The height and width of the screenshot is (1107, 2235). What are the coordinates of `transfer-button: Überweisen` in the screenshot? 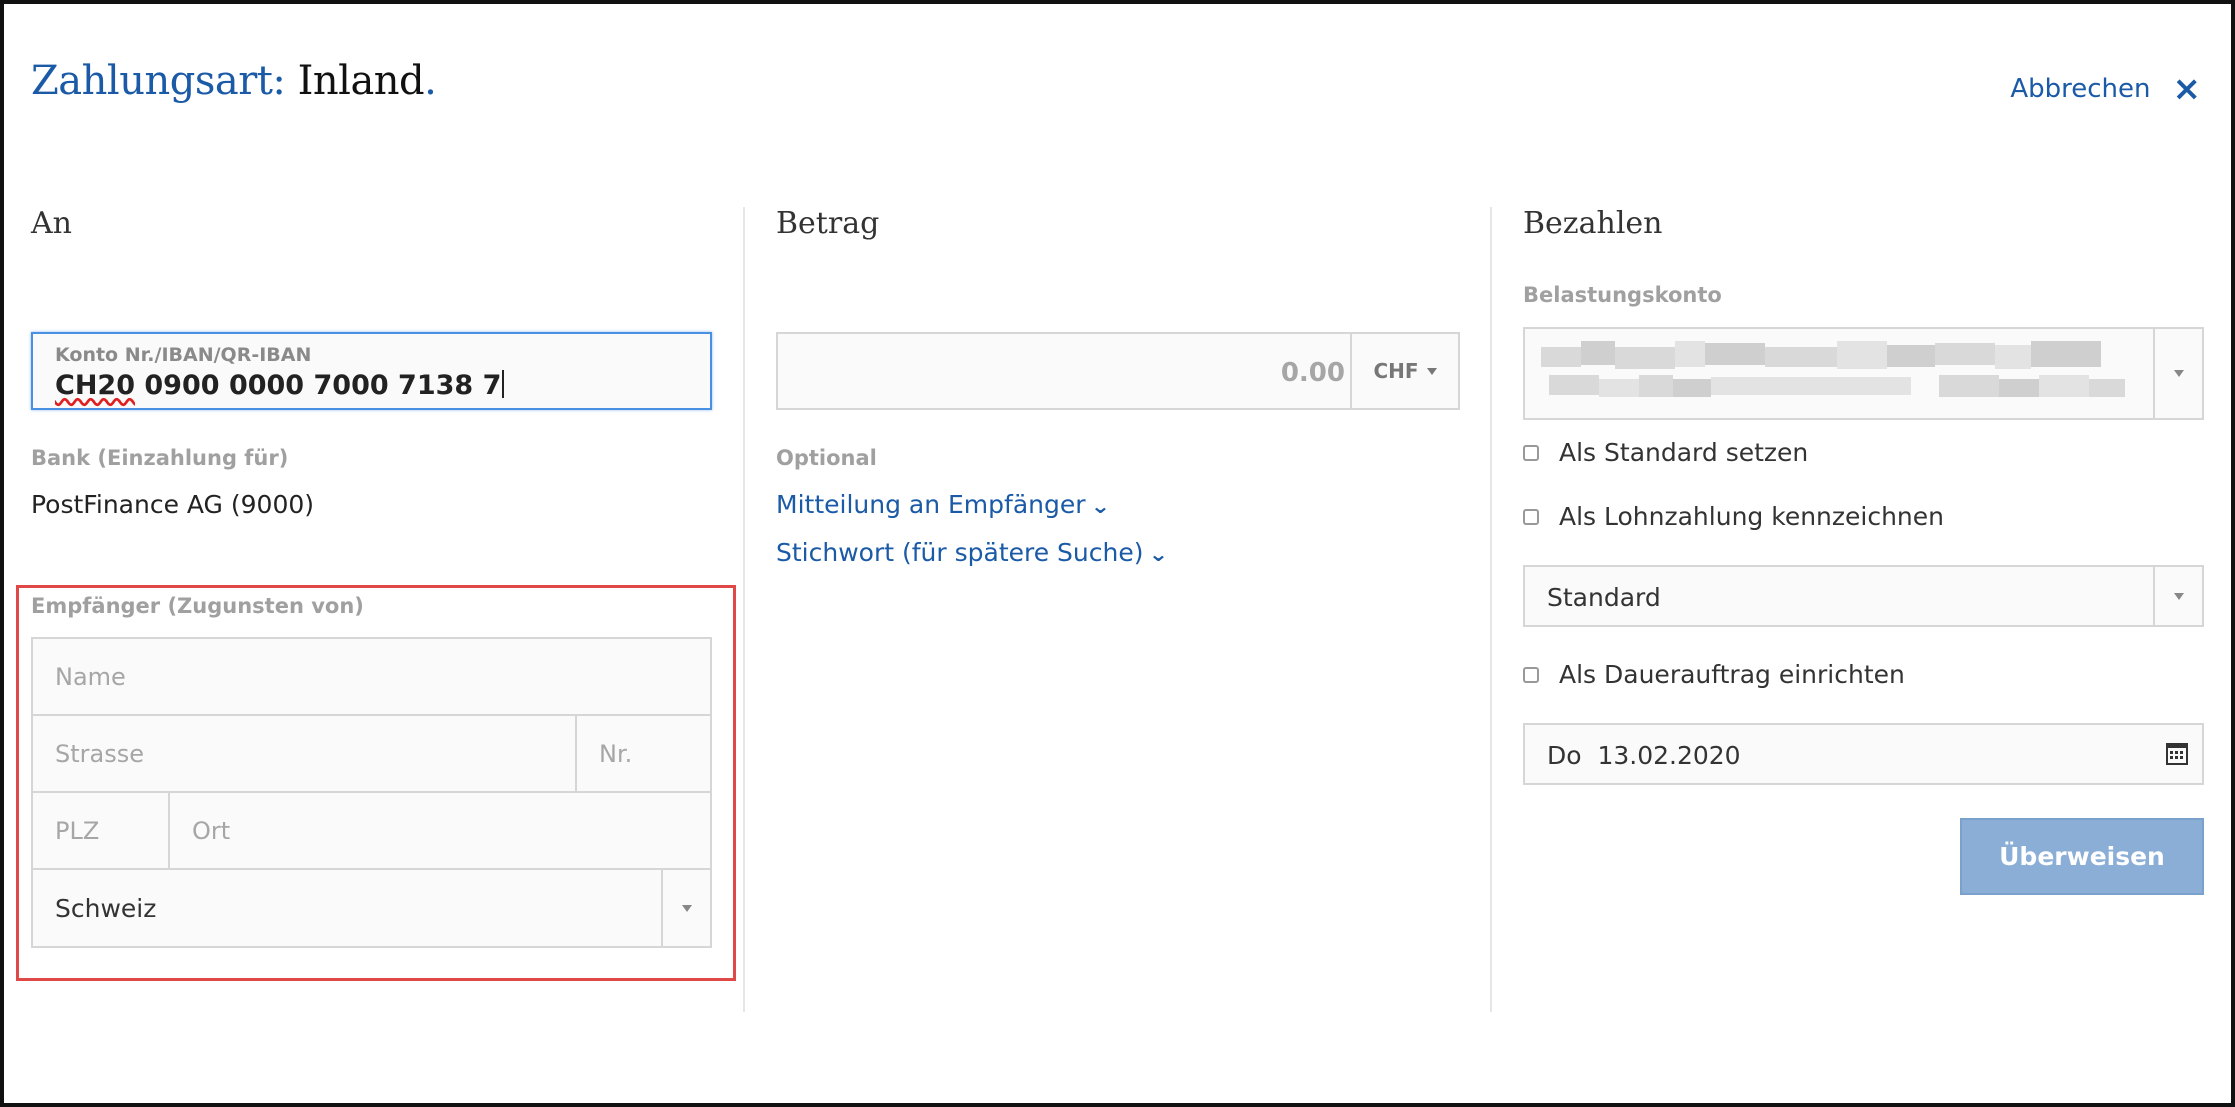 It's located at (2082, 856).